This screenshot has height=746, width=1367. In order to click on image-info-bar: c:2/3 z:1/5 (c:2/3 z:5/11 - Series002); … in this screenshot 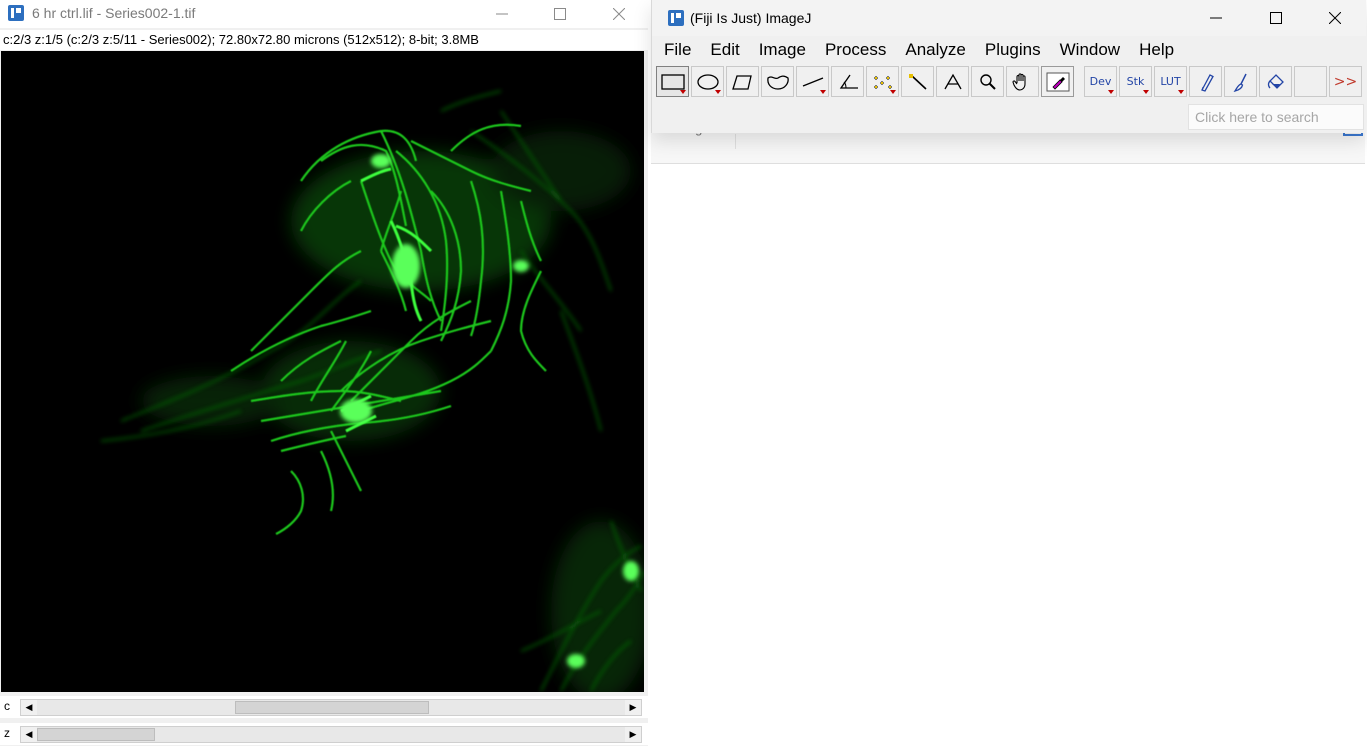, I will do `click(325, 40)`.